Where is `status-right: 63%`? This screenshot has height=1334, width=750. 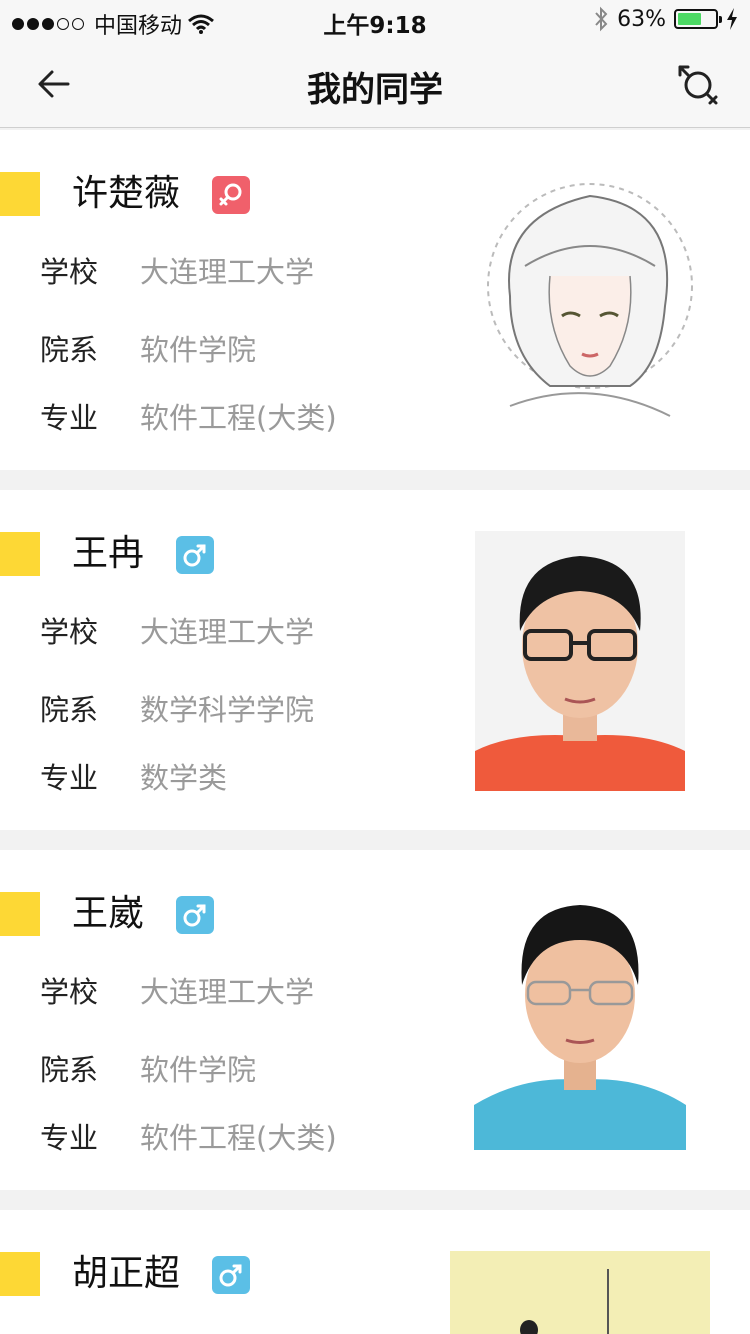 status-right: 63% is located at coordinates (665, 19).